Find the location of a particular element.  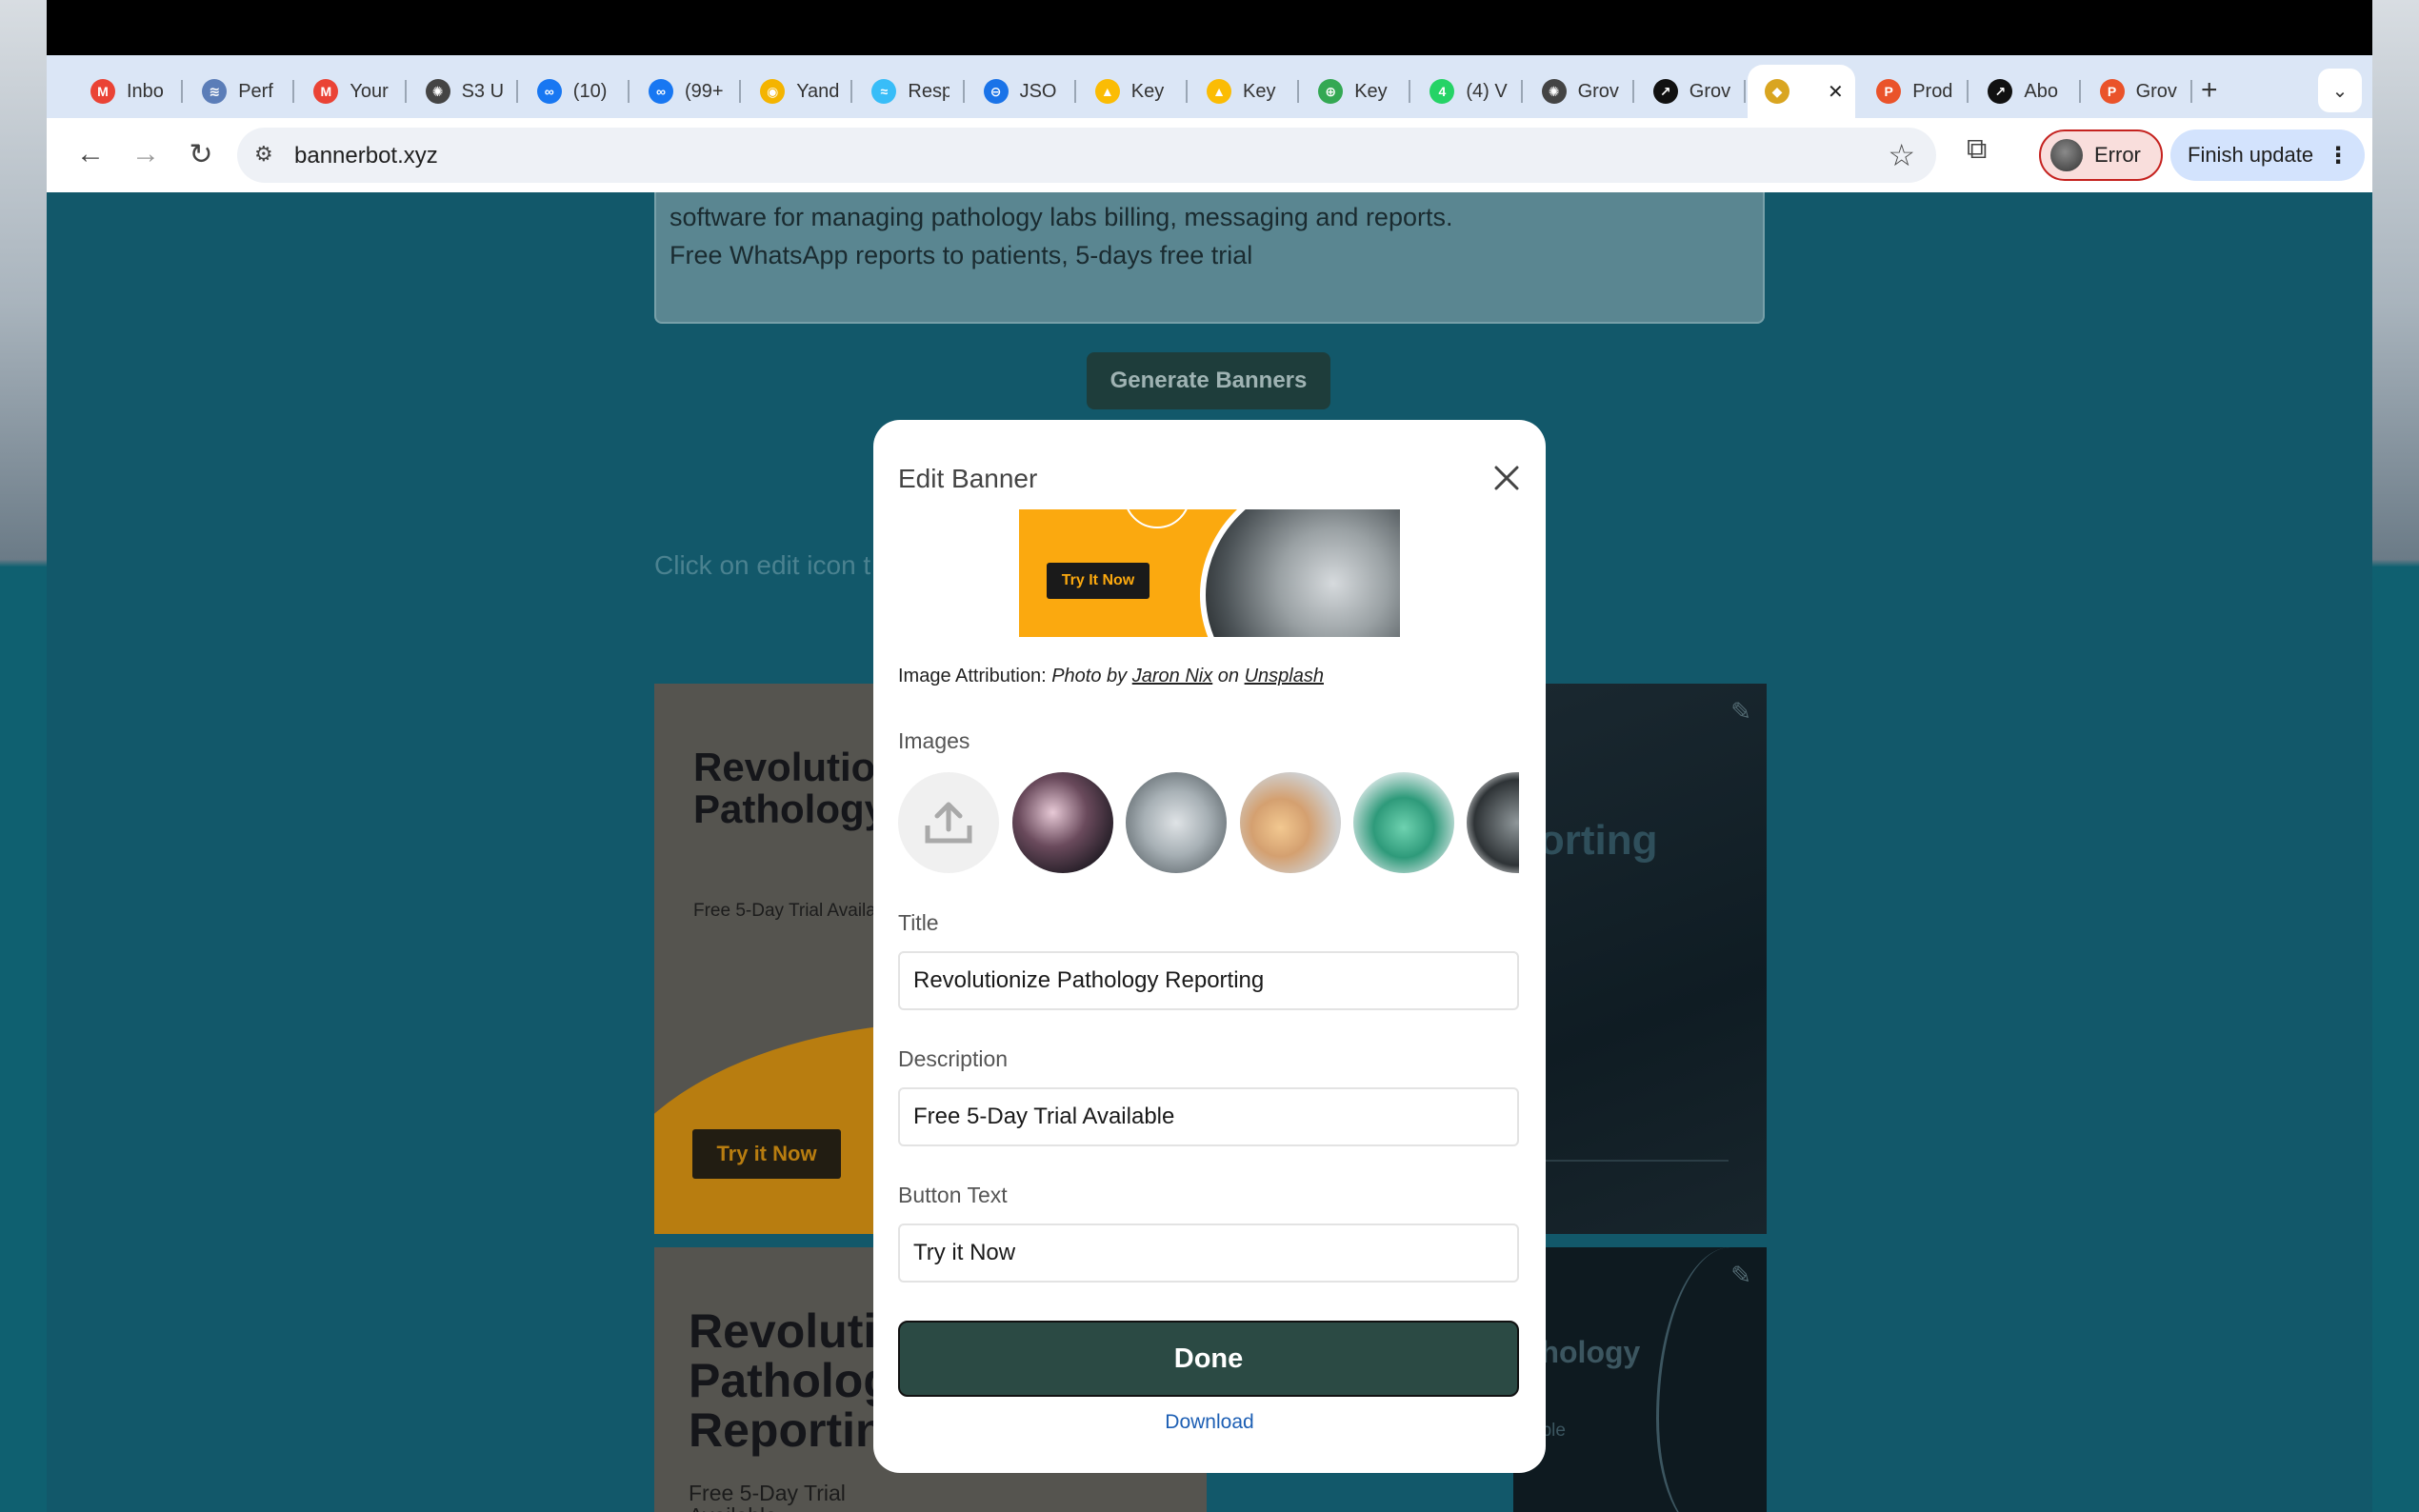

more-menu-icon: ⋮ is located at coordinates (2338, 155).